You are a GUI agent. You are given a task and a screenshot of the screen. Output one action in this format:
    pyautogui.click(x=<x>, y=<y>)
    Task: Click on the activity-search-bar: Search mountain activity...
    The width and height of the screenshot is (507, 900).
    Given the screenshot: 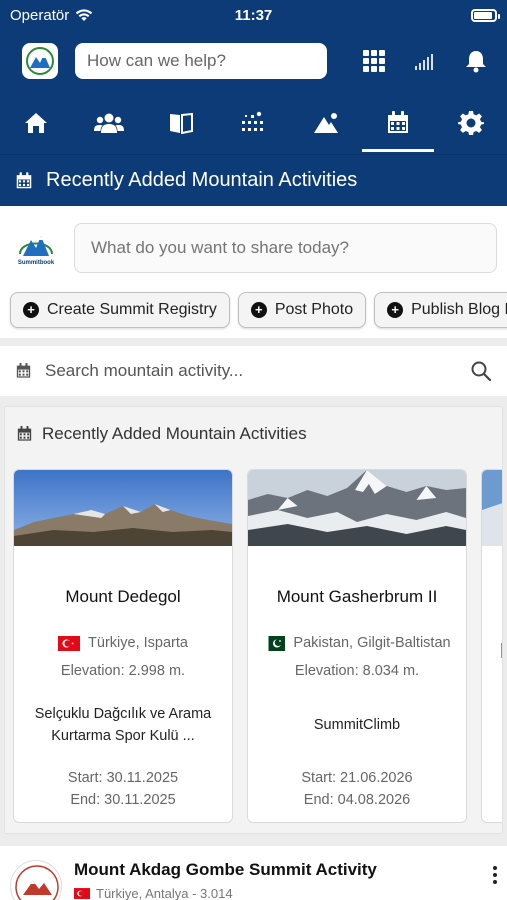 What is the action you would take?
    pyautogui.click(x=253, y=371)
    